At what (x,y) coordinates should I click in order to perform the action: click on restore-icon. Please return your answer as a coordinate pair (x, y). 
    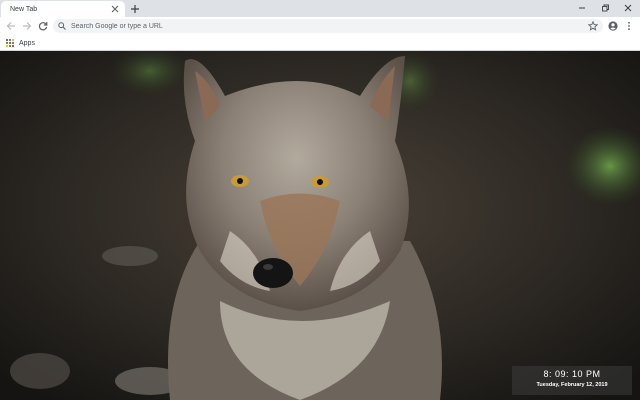
    Looking at the image, I should click on (605, 8).